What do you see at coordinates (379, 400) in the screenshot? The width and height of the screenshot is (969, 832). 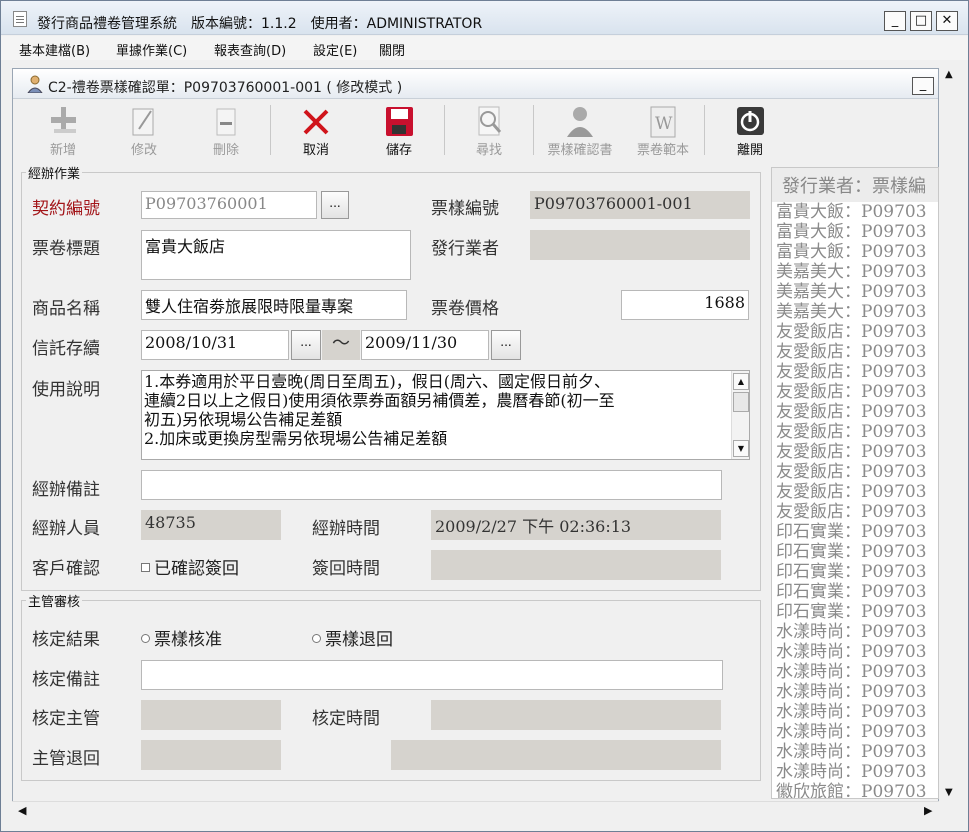 I see `usage-line: 連續2日以上之假日)使用須依票券面額另補價差，農曆春節(初一至` at bounding box center [379, 400].